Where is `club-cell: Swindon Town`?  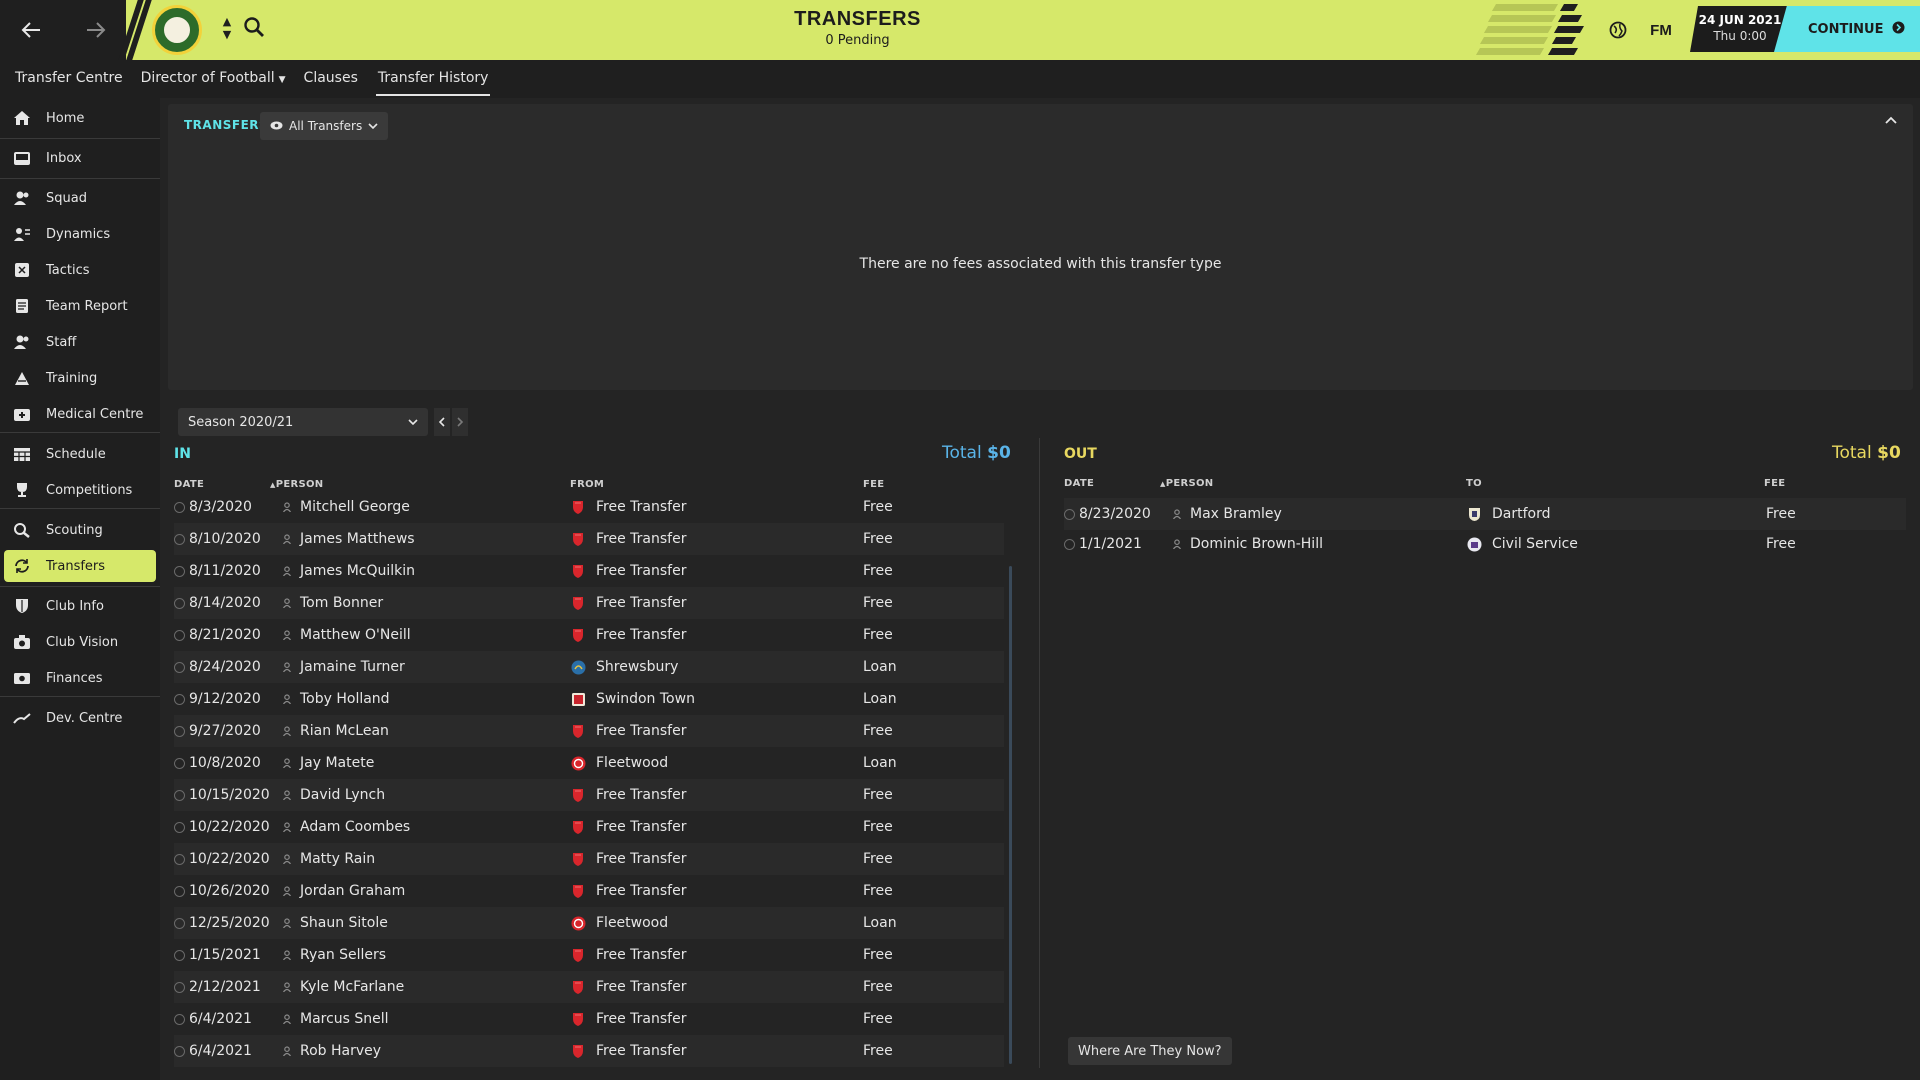
club-cell: Swindon Town is located at coordinates (632, 699).